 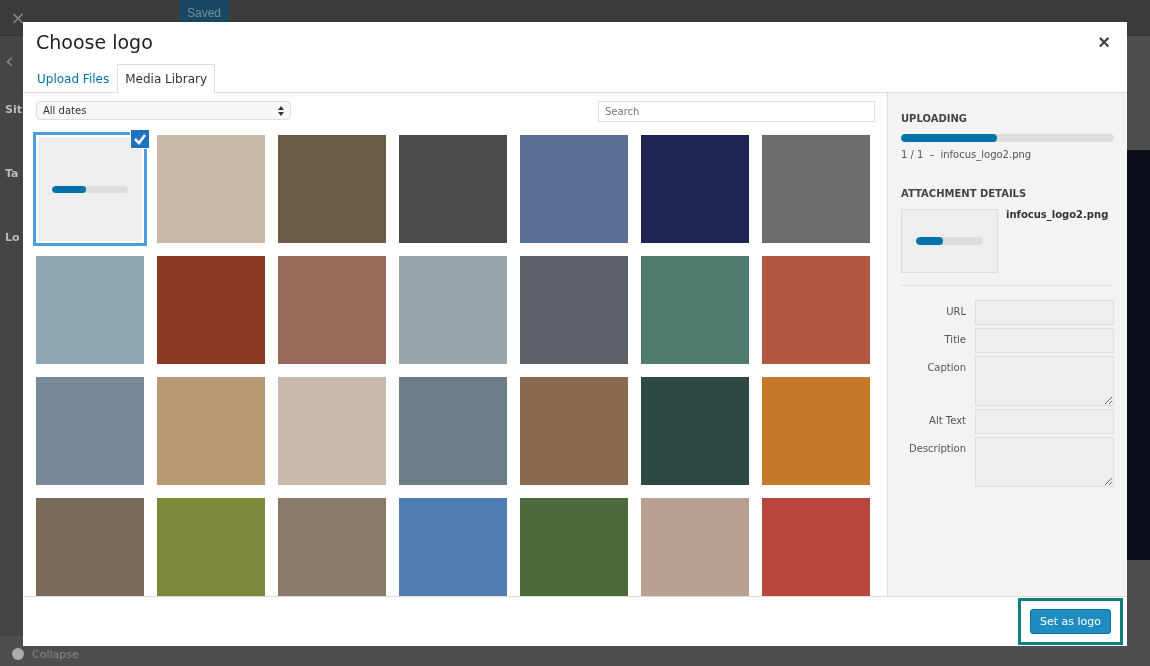 I want to click on collapse-icon, so click(x=18, y=654).